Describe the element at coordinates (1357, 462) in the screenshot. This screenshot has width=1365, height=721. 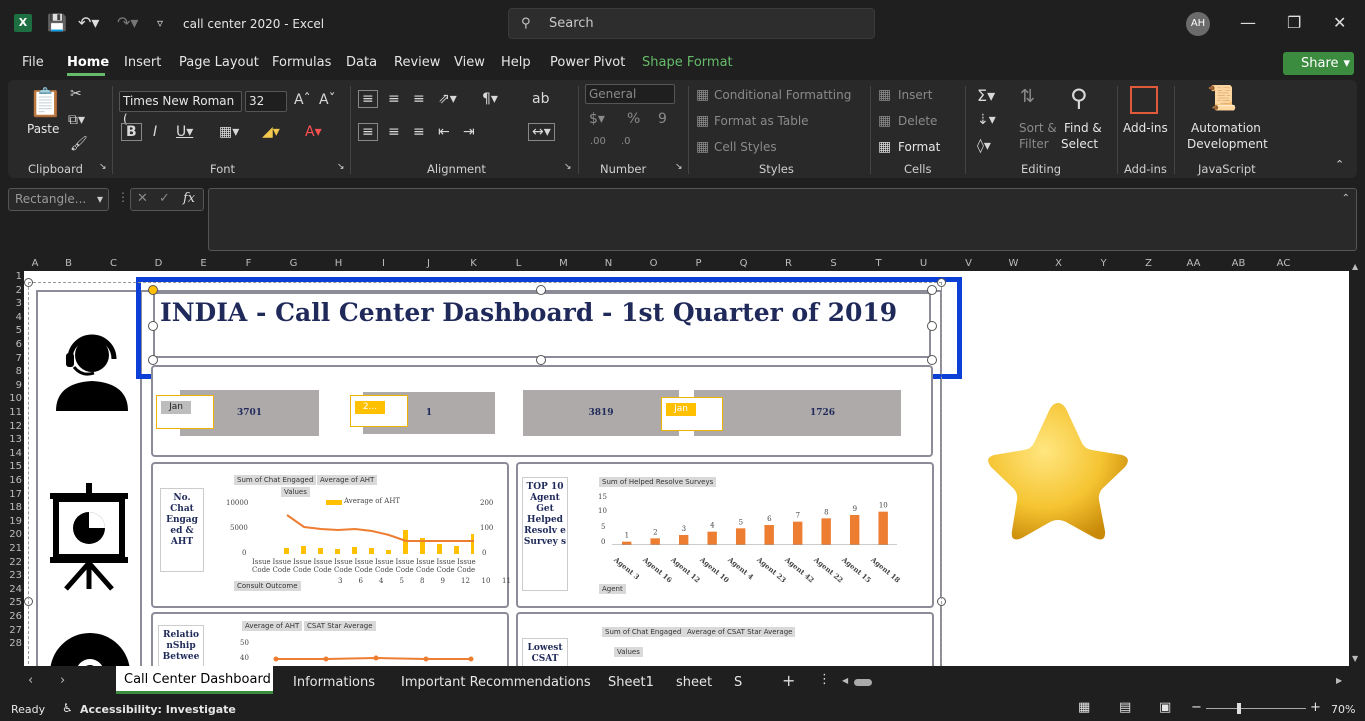
I see `vertical-scrollbar: ▲ ▼` at that location.